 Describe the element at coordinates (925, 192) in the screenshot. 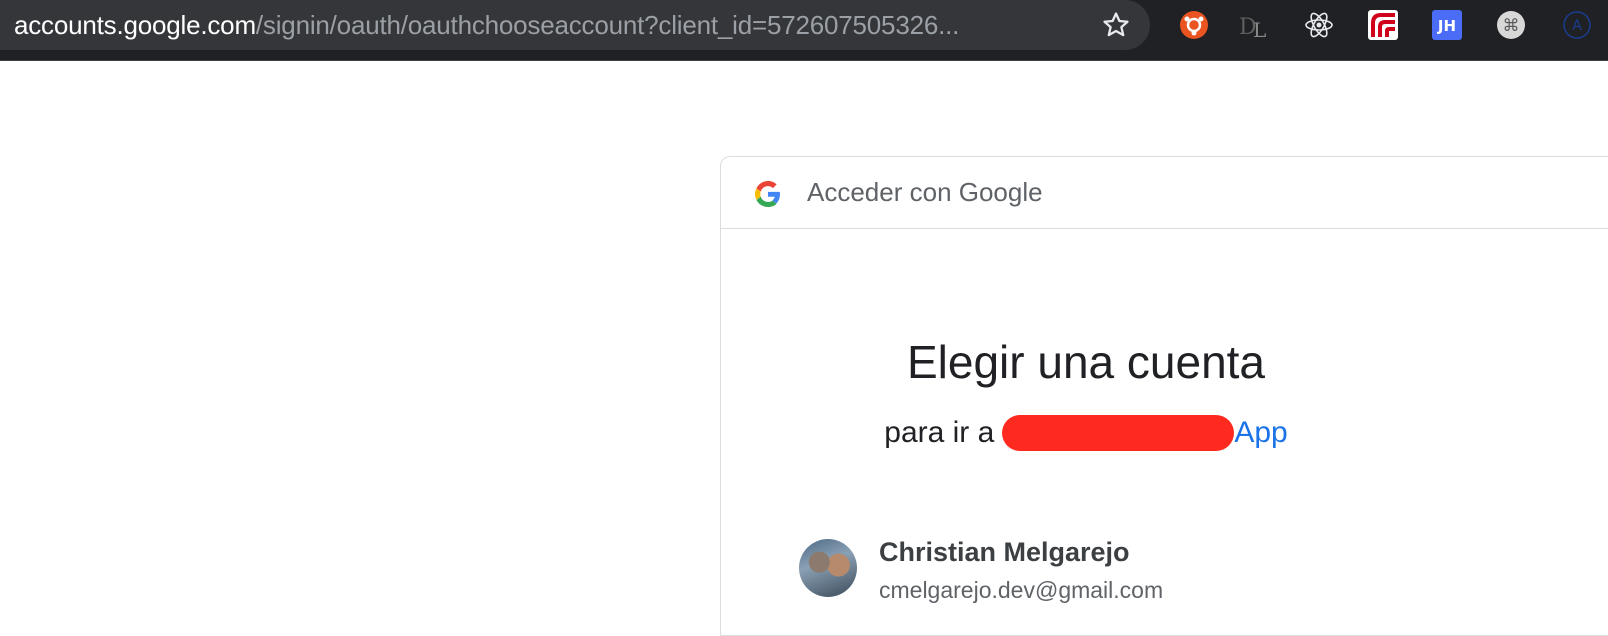

I see `header-title: Acceder con Google` at that location.